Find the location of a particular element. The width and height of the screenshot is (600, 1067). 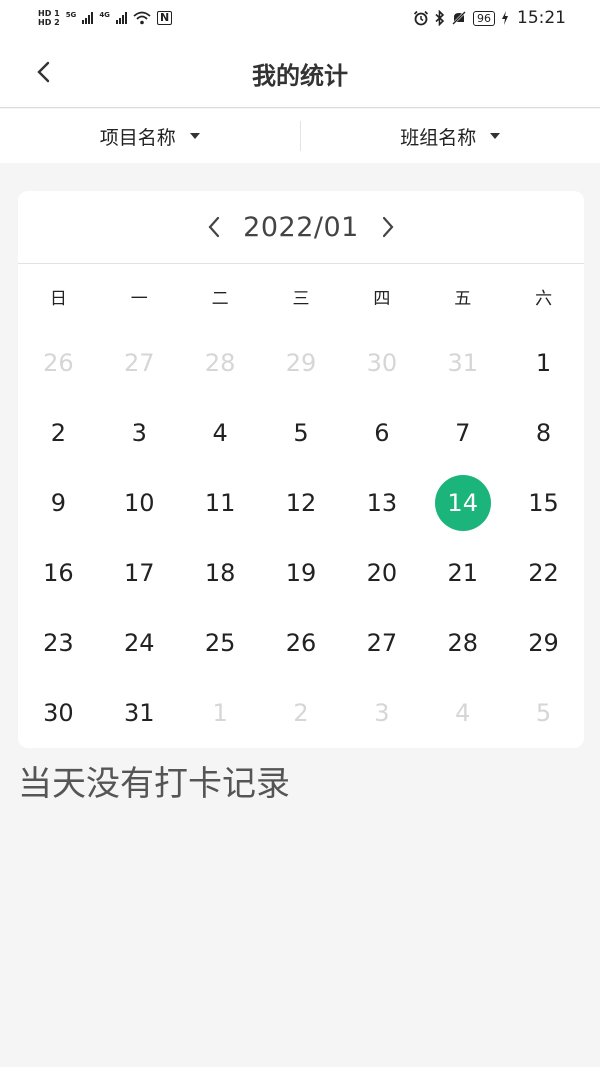

calendar-day: 6 is located at coordinates (381, 433).